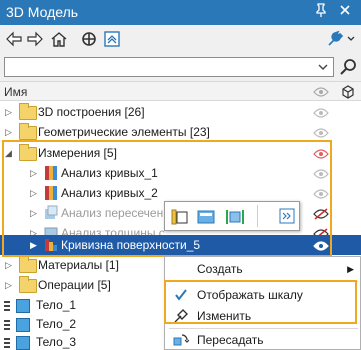  What do you see at coordinates (224, 316) in the screenshot?
I see `menu-item-label: Изменить` at bounding box center [224, 316].